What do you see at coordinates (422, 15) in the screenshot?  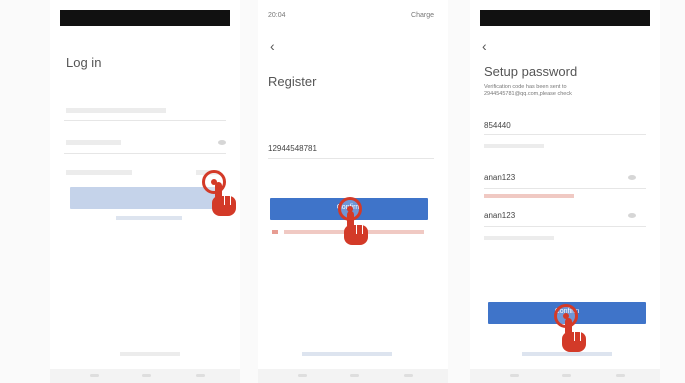 I see `status-battery: Charge` at bounding box center [422, 15].